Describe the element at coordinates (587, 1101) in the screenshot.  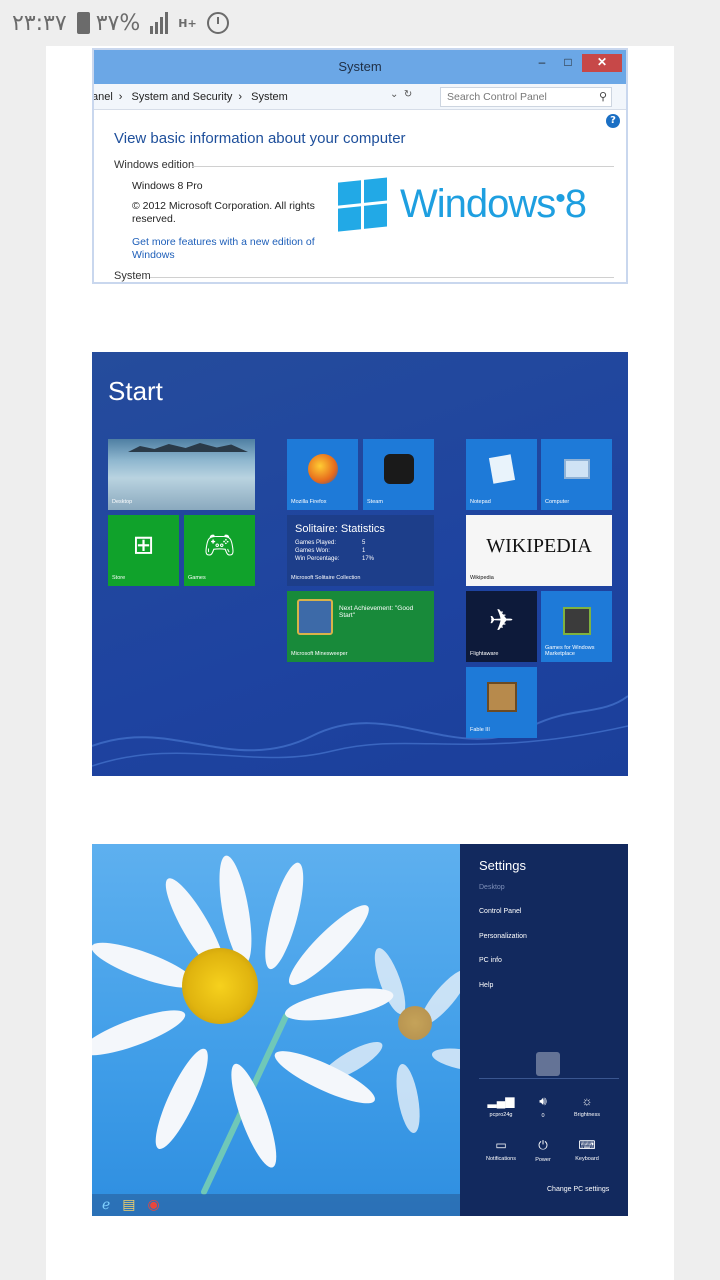
I see `sun-icon: ☼` at that location.